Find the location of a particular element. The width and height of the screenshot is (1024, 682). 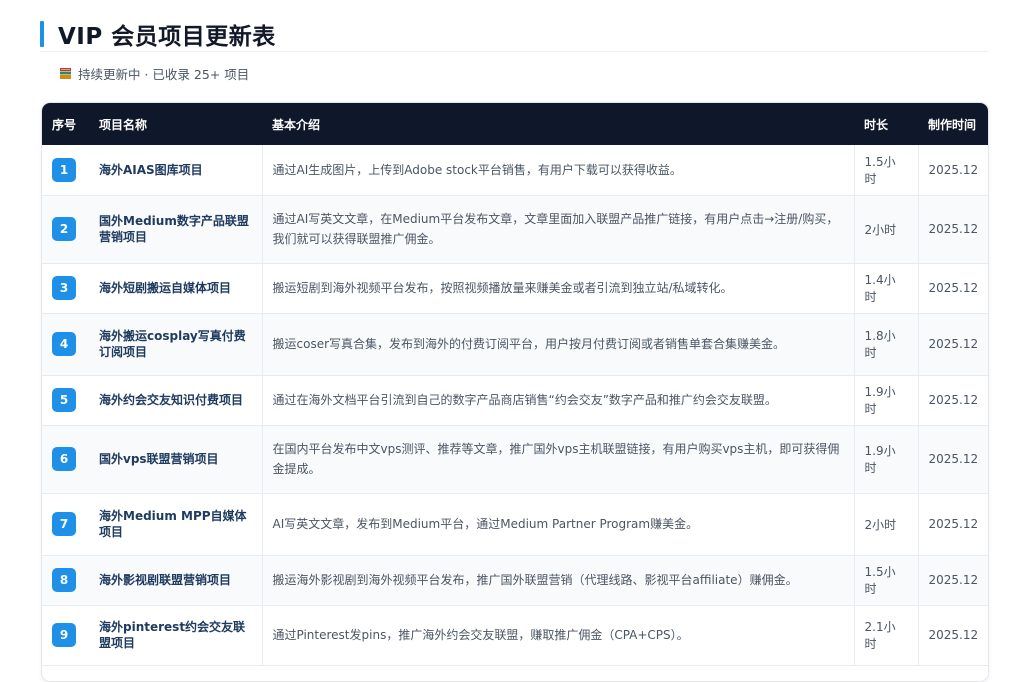

row-number-badge: 6 is located at coordinates (64, 459).